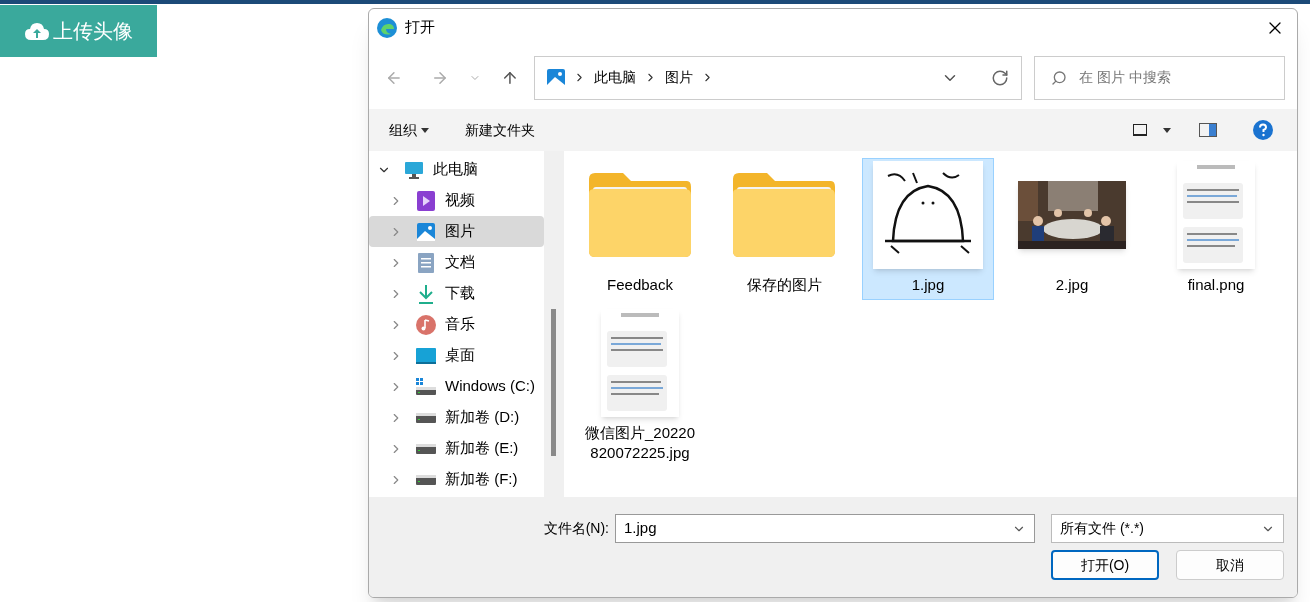  What do you see at coordinates (500, 130) in the screenshot?
I see `new-folder-button: 新建文件夹` at bounding box center [500, 130].